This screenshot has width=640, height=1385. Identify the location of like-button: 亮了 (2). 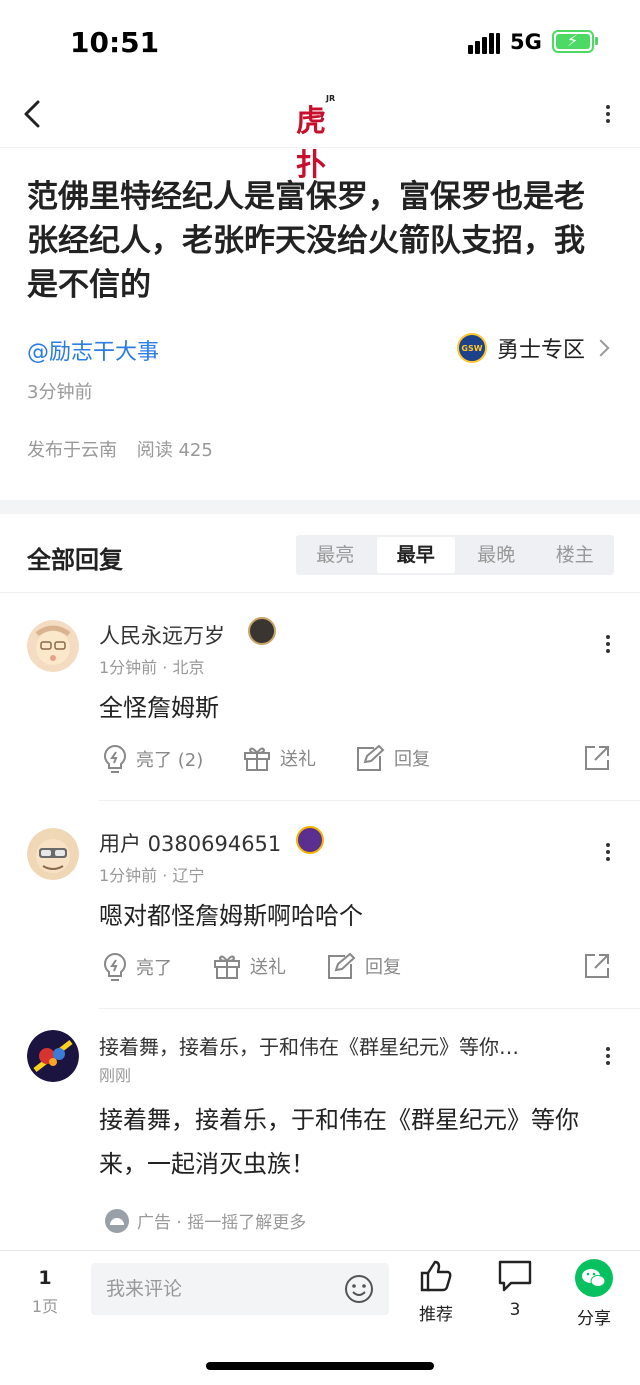
(152, 759).